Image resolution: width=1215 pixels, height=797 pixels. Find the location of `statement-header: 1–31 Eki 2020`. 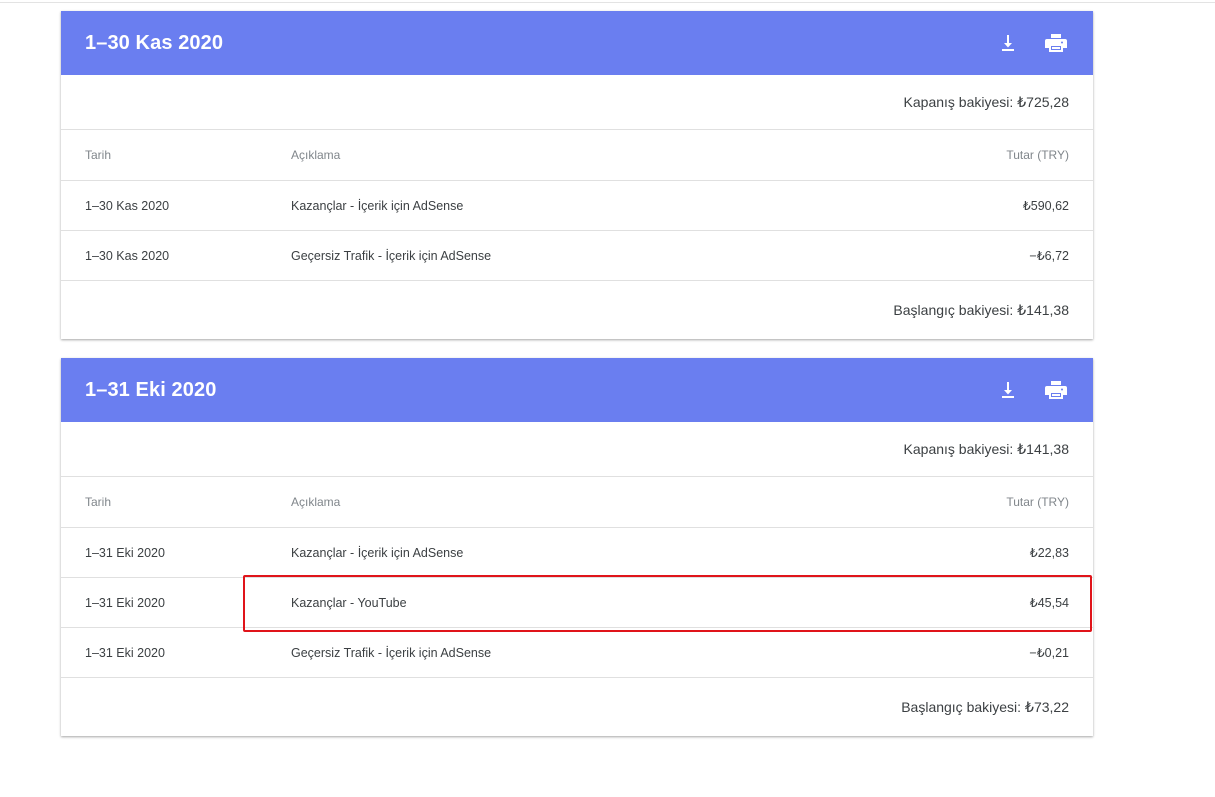

statement-header: 1–31 Eki 2020 is located at coordinates (577, 390).